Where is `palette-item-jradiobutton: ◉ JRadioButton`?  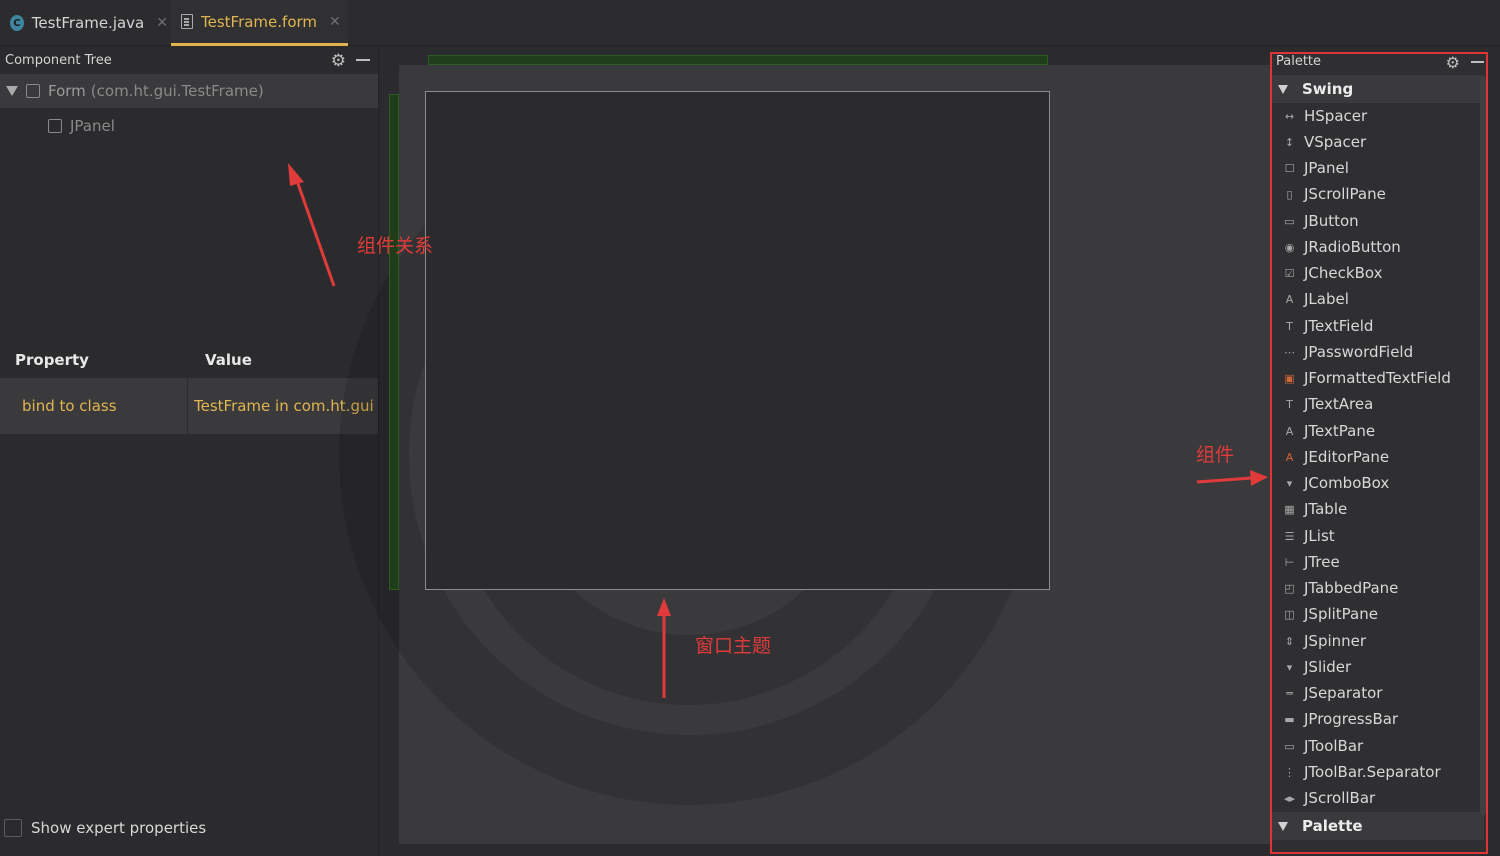
palette-item-jradiobutton: ◉ JRadioButton is located at coordinates (1378, 247).